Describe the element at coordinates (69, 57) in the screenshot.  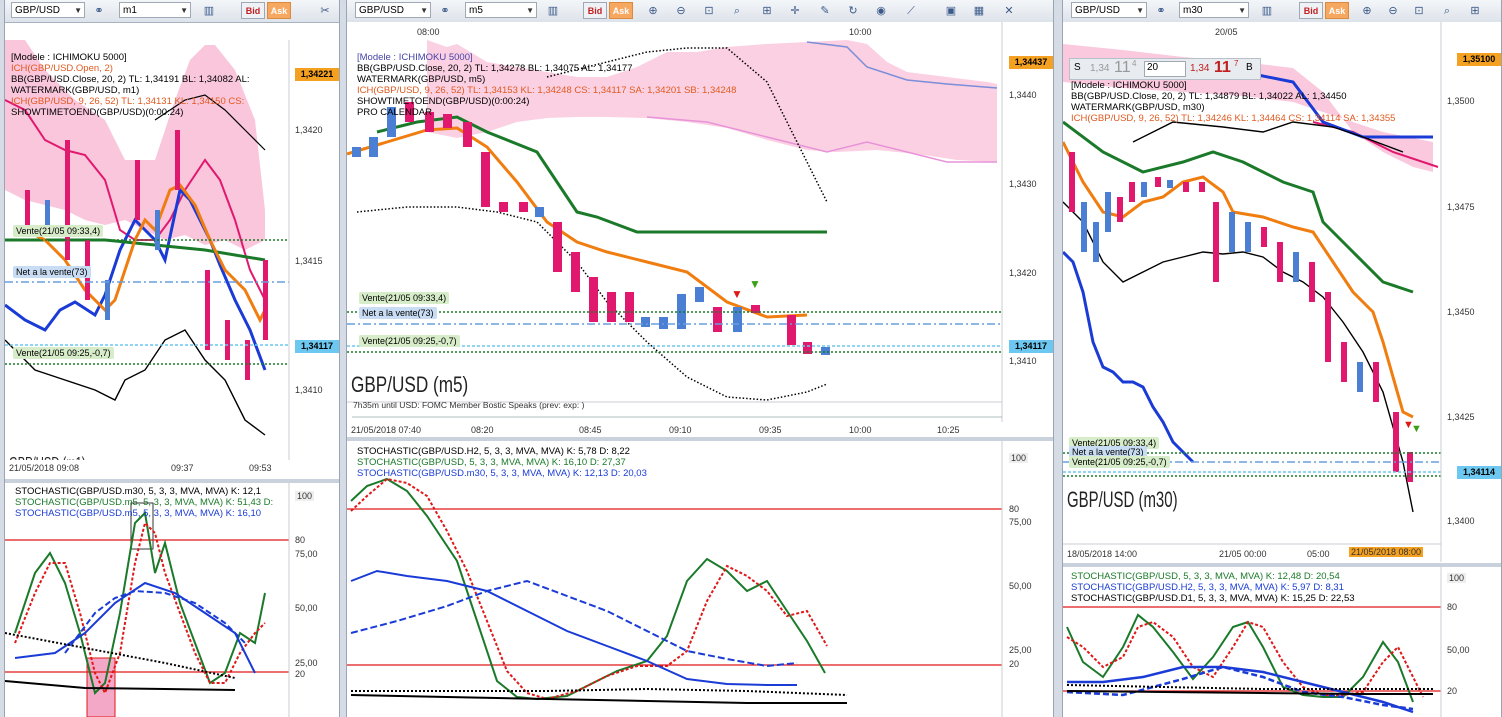
I see `legend-line: [Modele : ICHIMOKU 5000]` at that location.